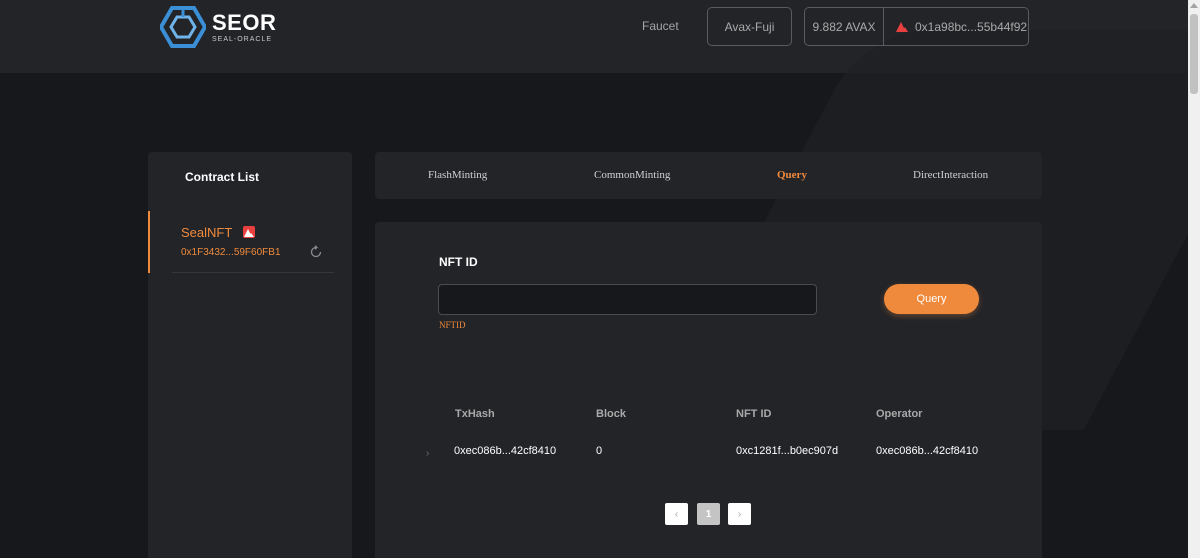  I want to click on sidebar-title: Contract List, so click(222, 177).